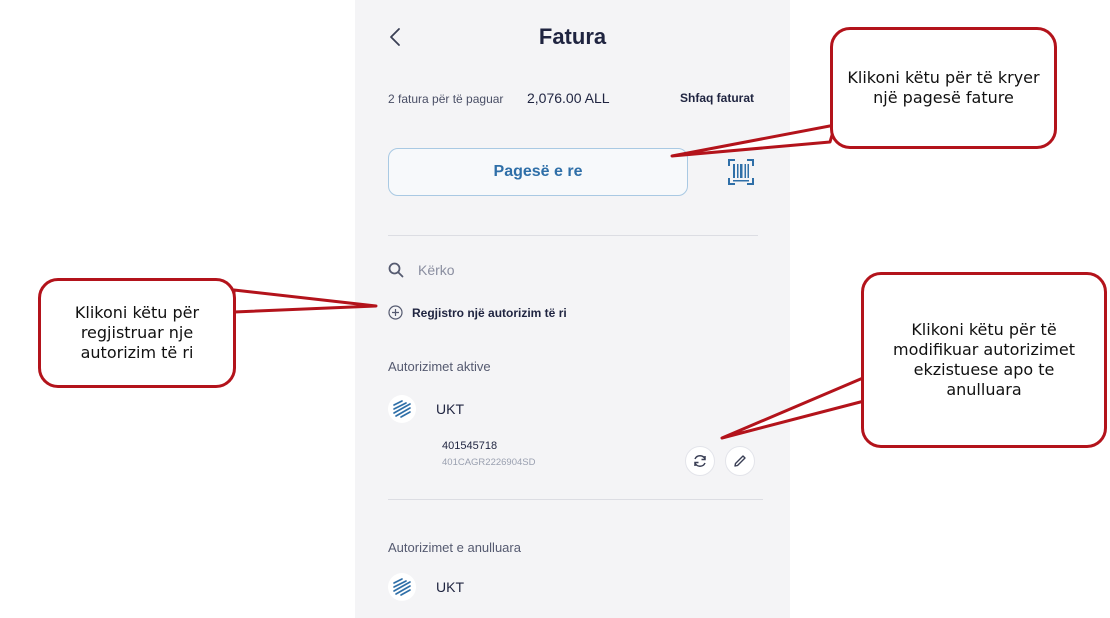  I want to click on plus-circle-icon, so click(395, 312).